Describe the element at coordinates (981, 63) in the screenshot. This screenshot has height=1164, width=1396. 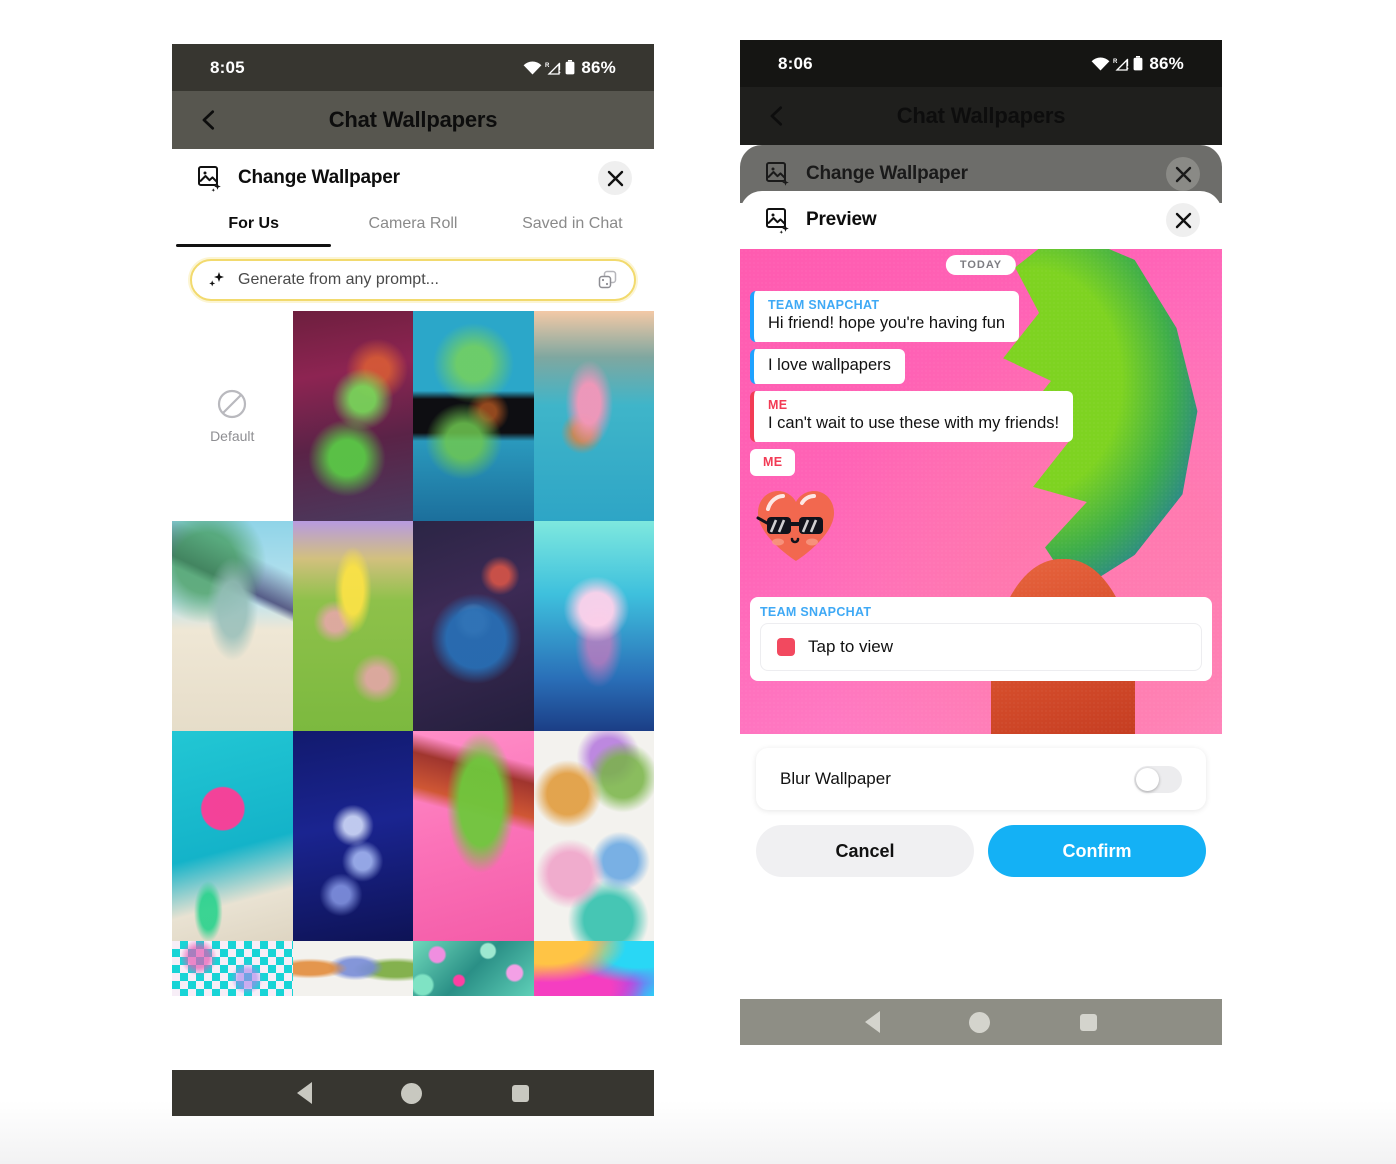
I see `right-status-bar: 8:06 R 86%` at that location.